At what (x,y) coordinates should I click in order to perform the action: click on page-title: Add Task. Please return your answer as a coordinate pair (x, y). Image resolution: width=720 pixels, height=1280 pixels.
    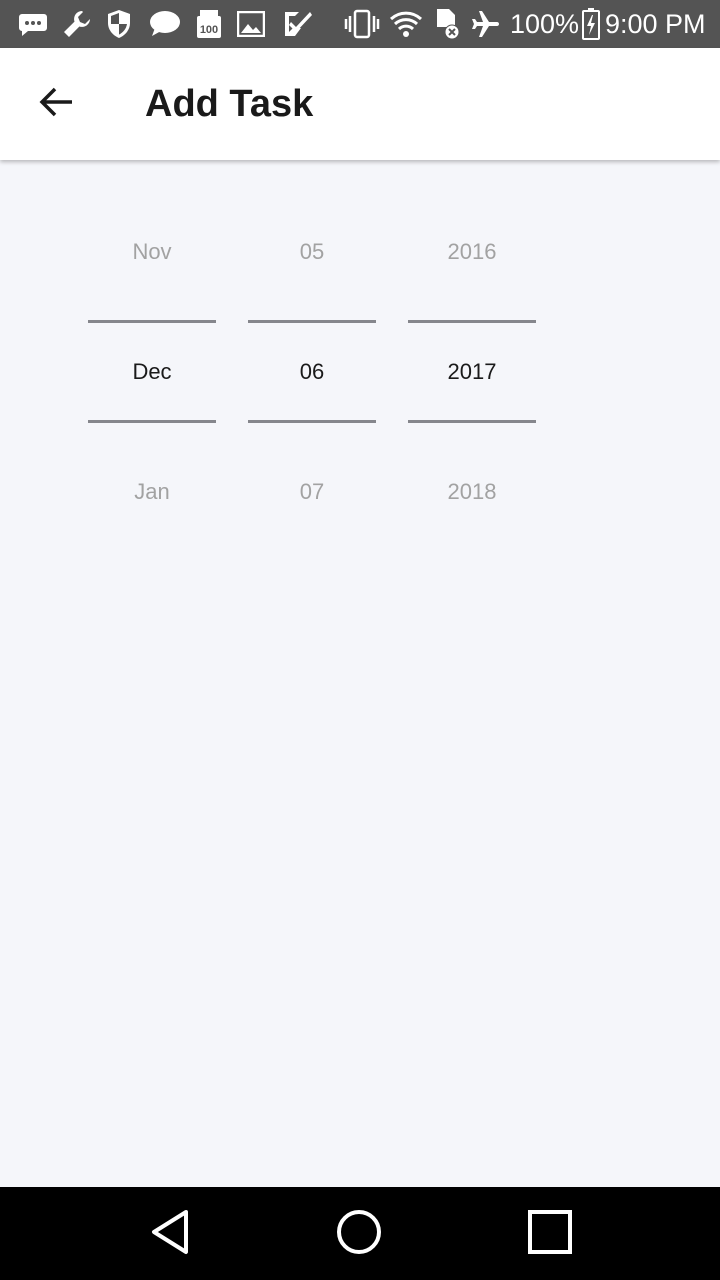
    Looking at the image, I should click on (229, 104).